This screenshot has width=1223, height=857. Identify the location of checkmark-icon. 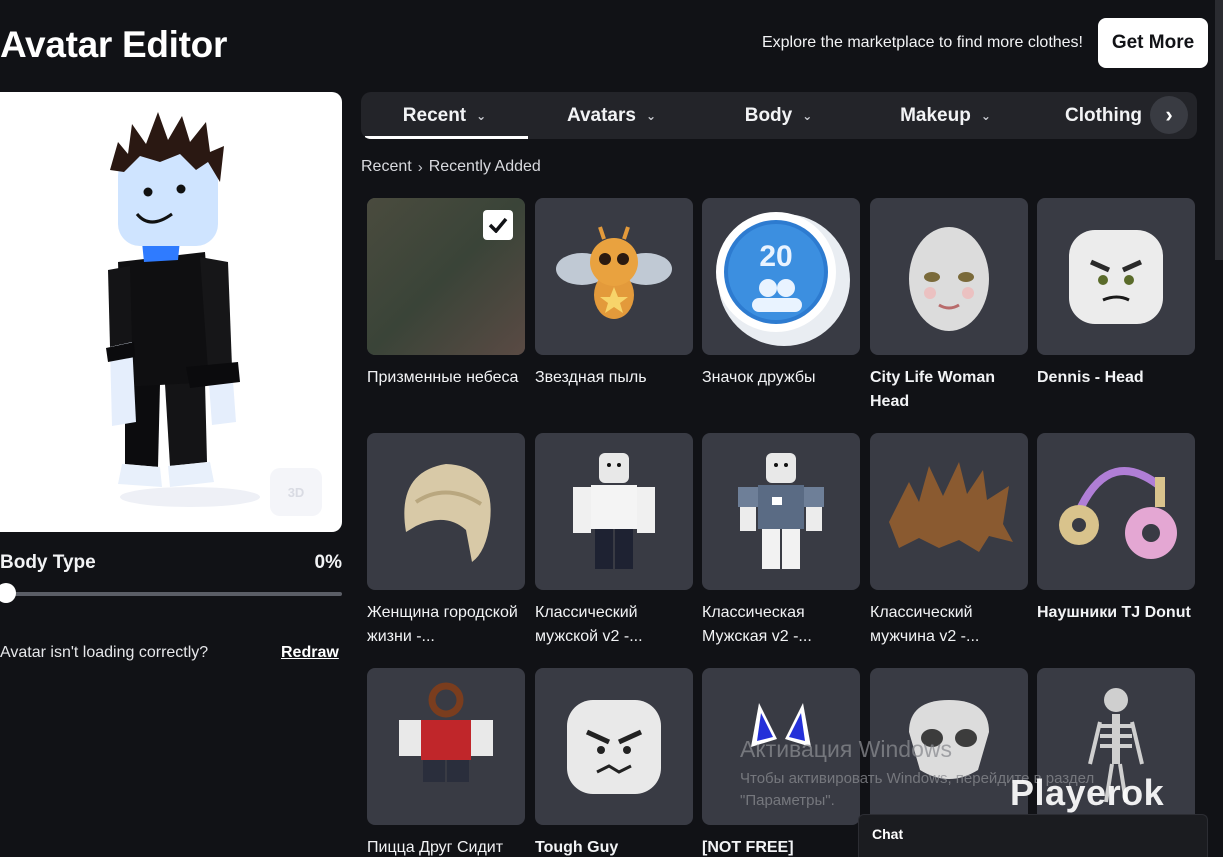
(498, 225).